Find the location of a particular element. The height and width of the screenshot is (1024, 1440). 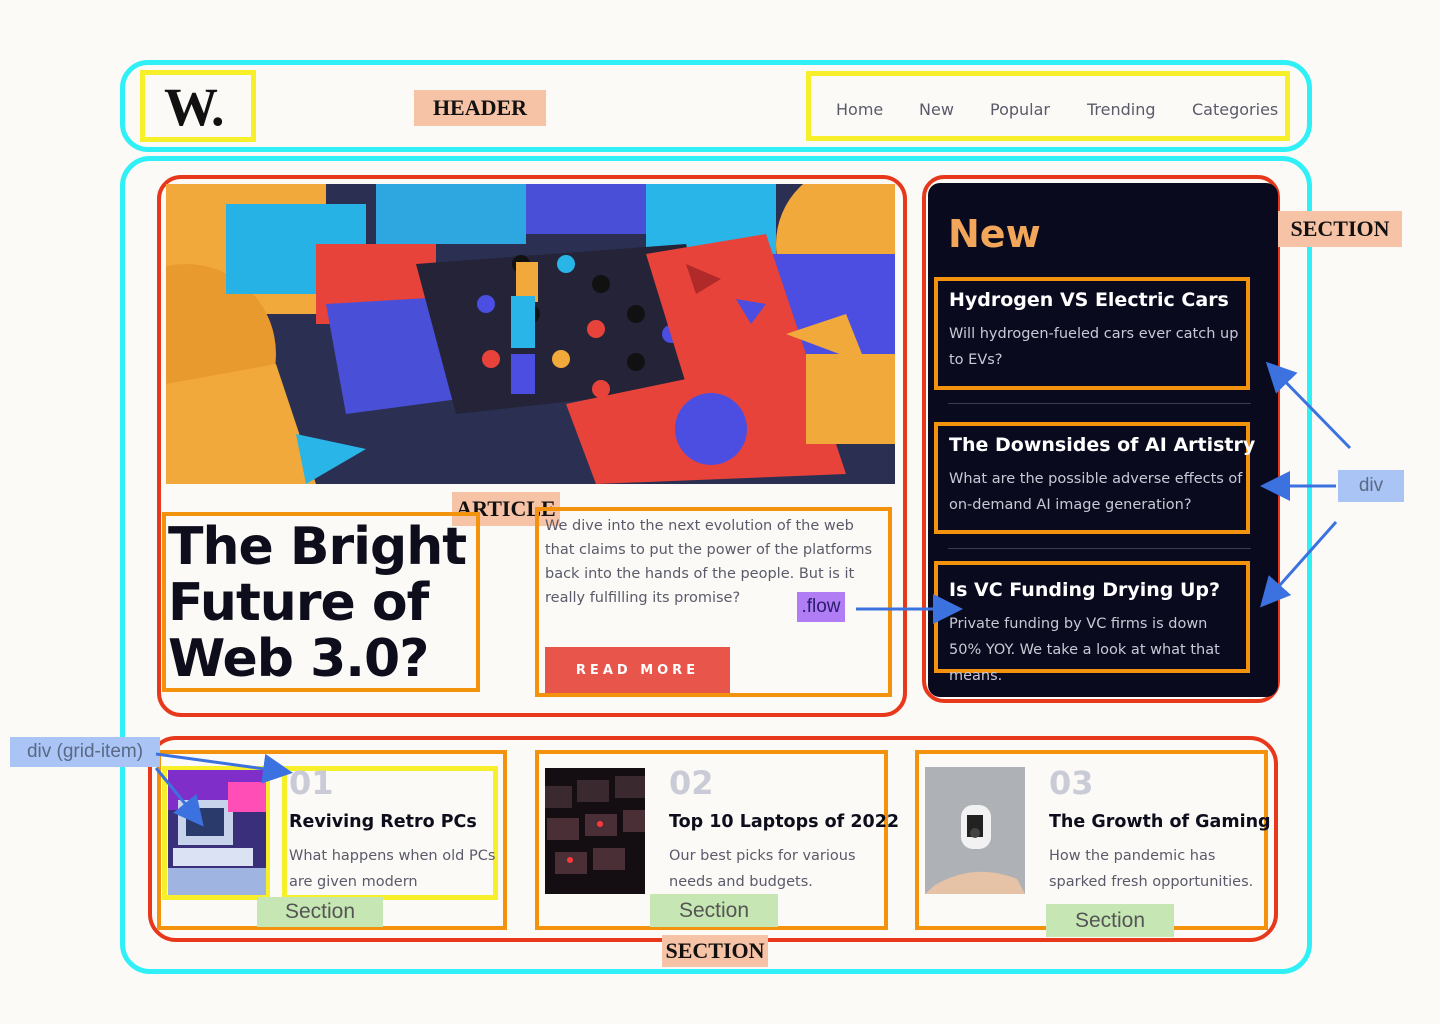

abstract-blocks-illustration is located at coordinates (530, 334).